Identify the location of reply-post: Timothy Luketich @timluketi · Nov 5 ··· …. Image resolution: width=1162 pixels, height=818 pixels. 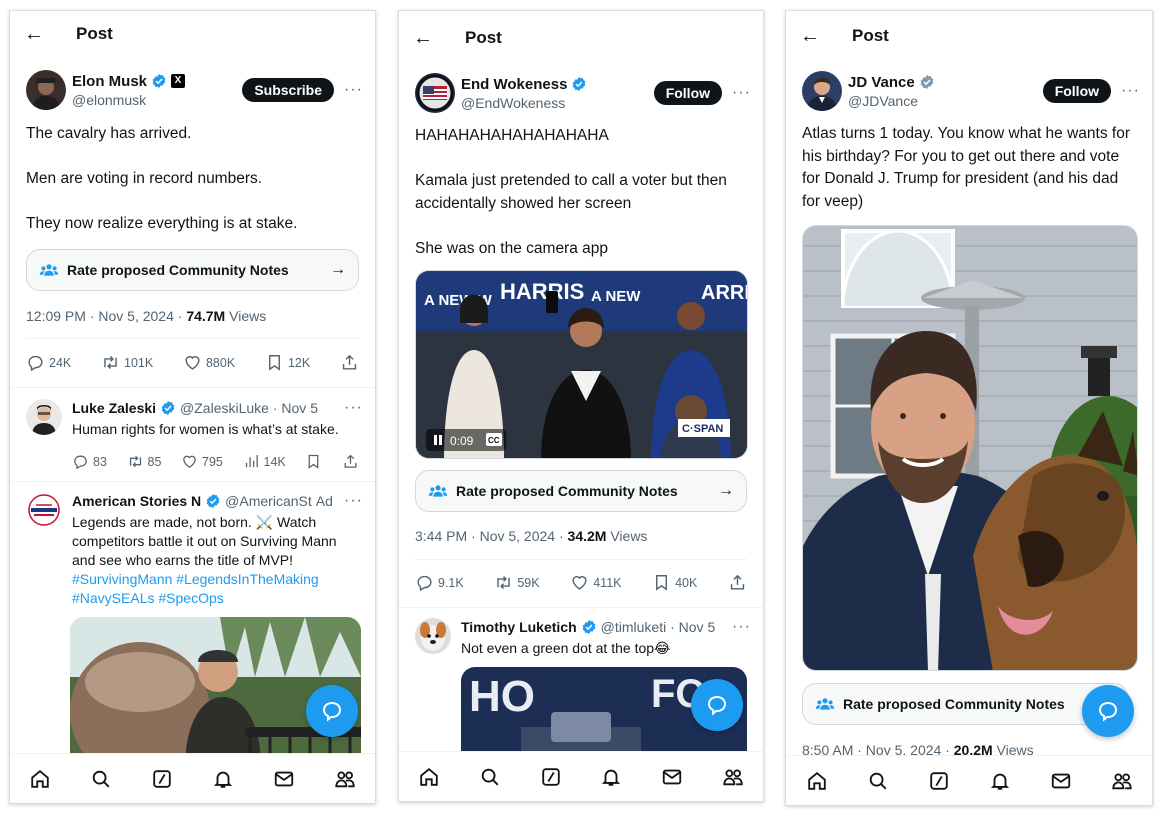
(583, 638).